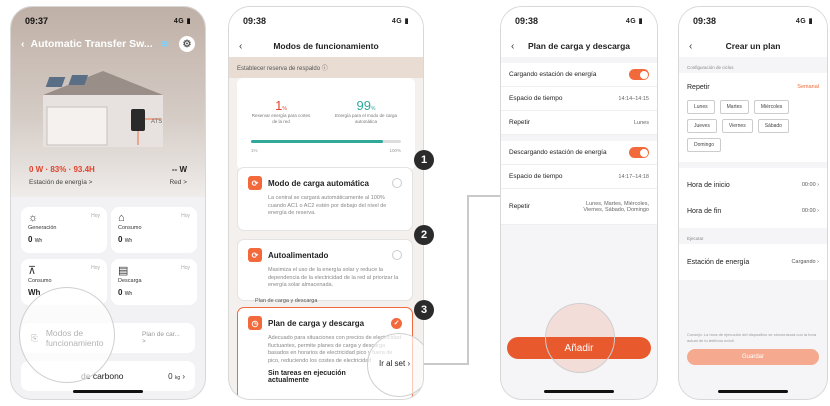 Image resolution: width=830 pixels, height=406 pixels. I want to click on power-links: Estación de energía > Red >, so click(108, 182).